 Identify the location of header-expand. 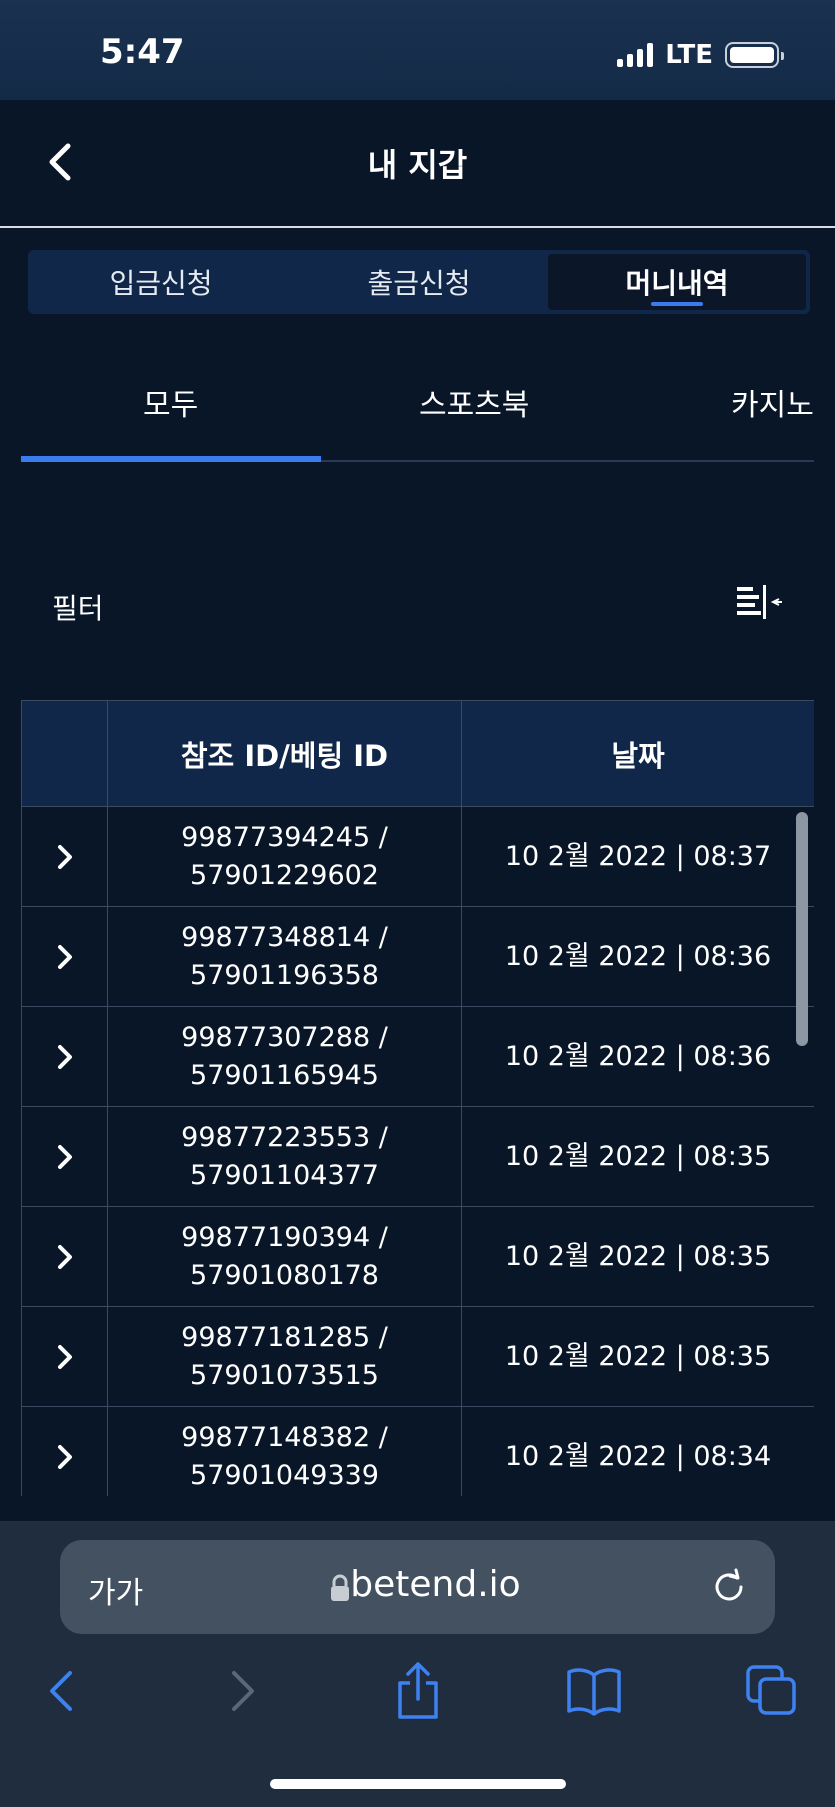
(64, 753).